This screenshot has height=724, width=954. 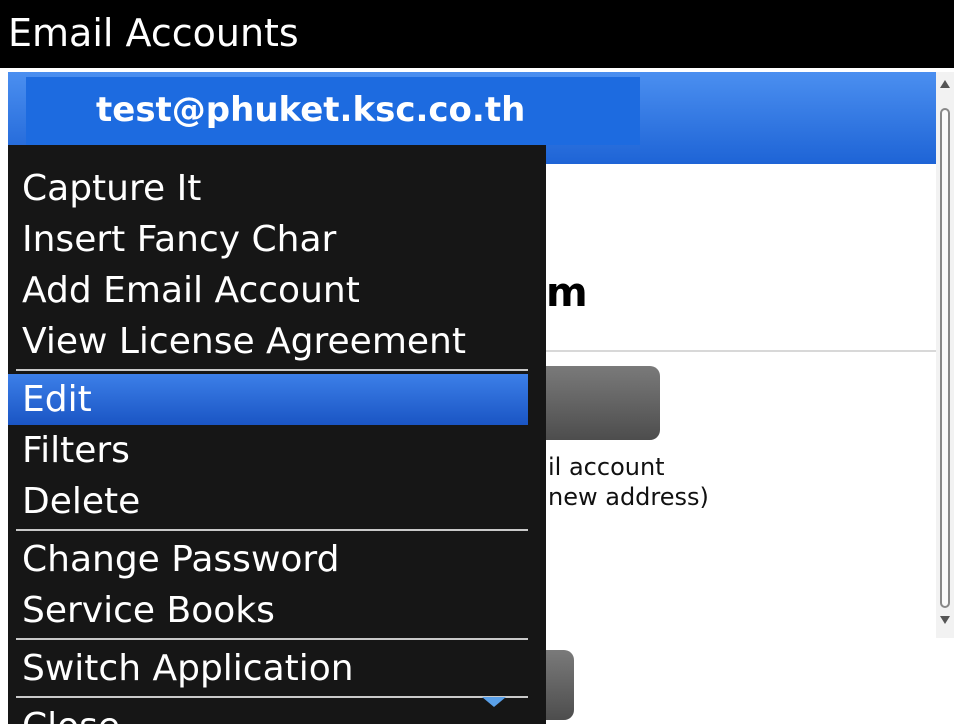 I want to click on scroll-up-icon, so click(x=945, y=84).